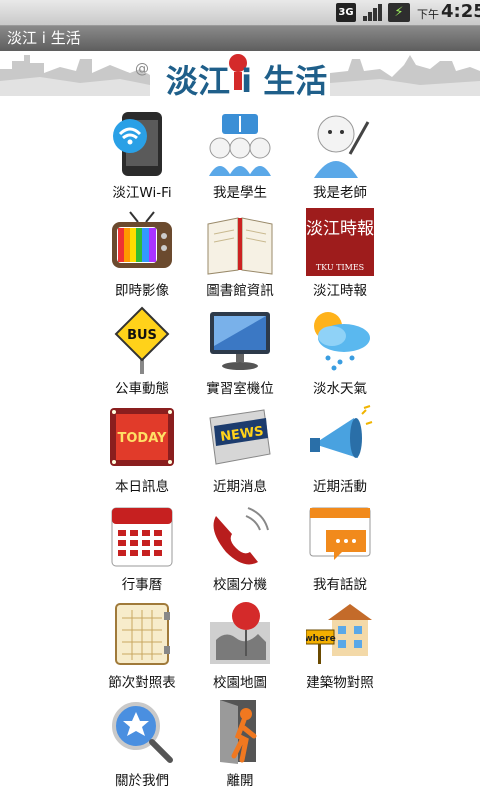 The width and height of the screenshot is (480, 800). Describe the element at coordinates (142, 291) in the screenshot. I see `menu-item-label: 即時影像` at that location.